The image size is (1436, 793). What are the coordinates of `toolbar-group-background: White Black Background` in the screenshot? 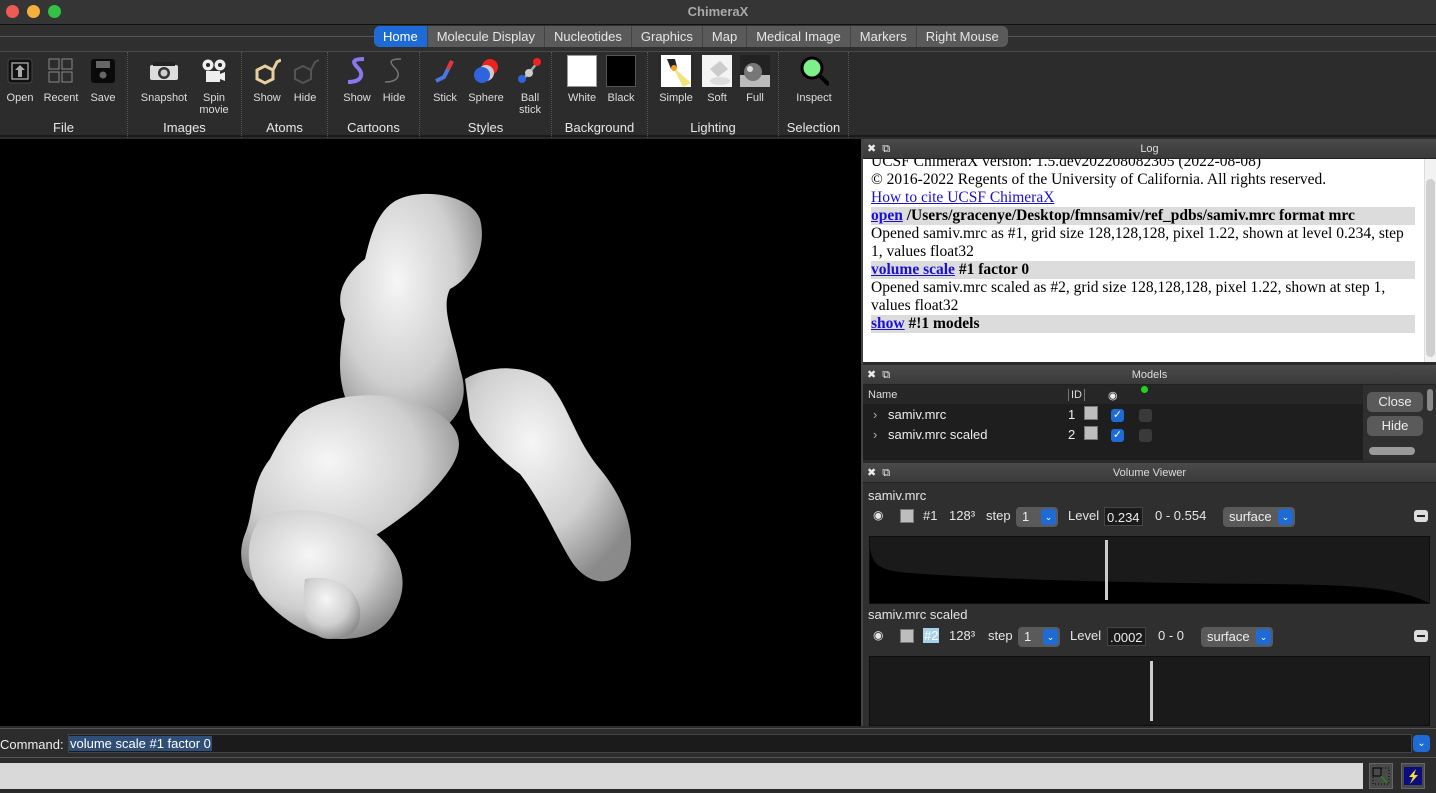 It's located at (600, 95).